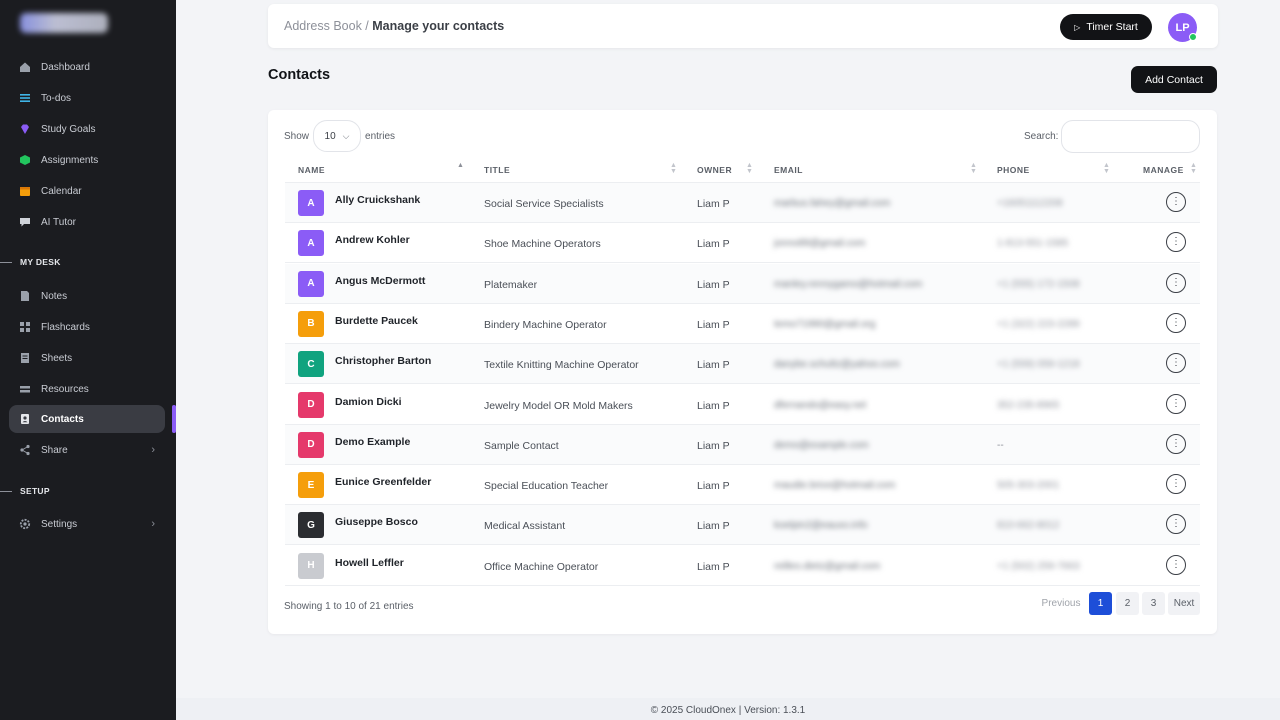 This screenshot has height=720, width=1280. What do you see at coordinates (87, 296) in the screenshot?
I see `sidebar-item-notes: Notes` at bounding box center [87, 296].